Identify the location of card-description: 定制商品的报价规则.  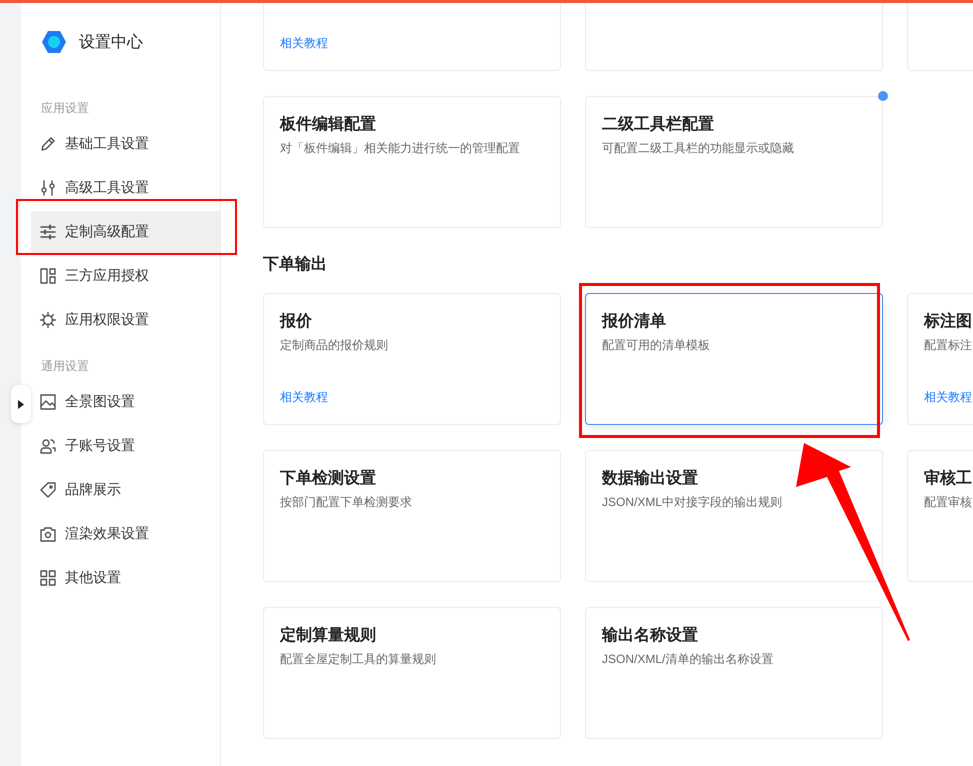
(334, 345).